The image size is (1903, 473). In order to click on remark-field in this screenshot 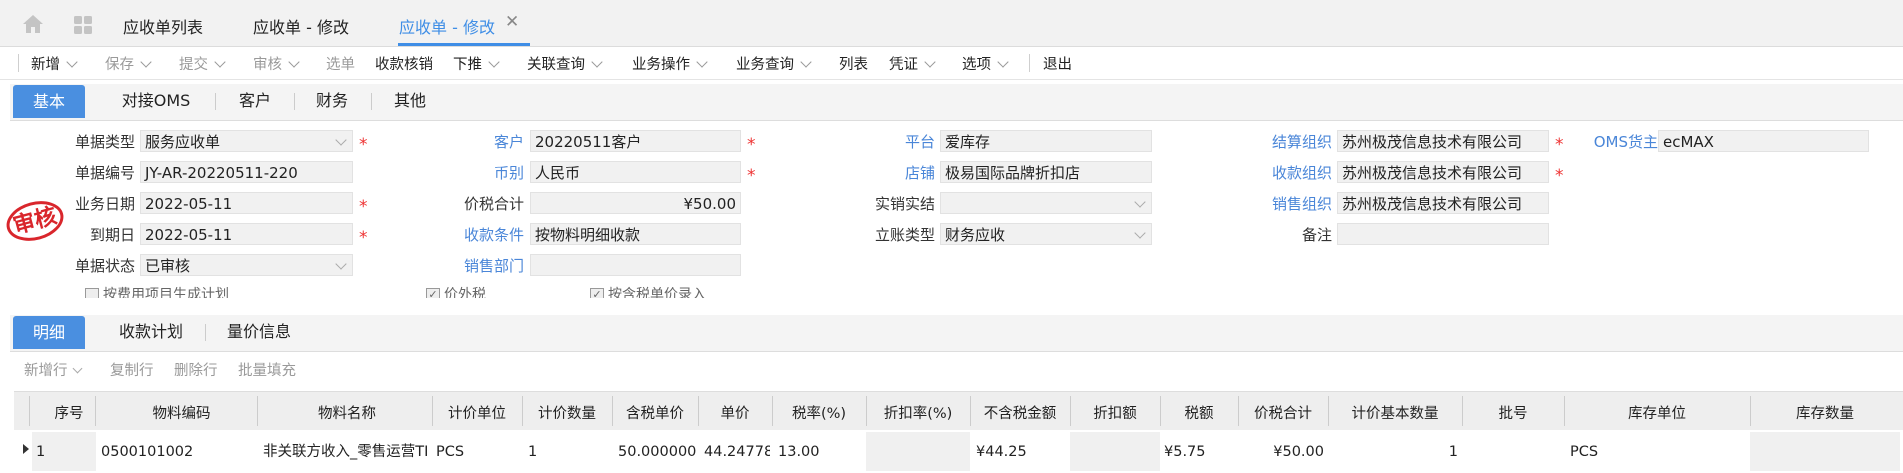, I will do `click(1443, 234)`.